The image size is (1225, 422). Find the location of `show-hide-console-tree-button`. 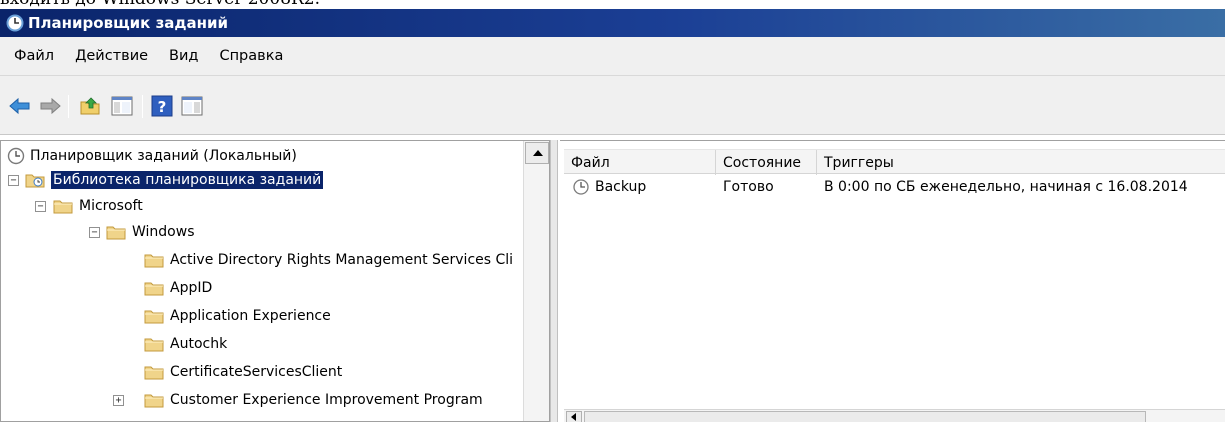

show-hide-console-tree-button is located at coordinates (122, 106).